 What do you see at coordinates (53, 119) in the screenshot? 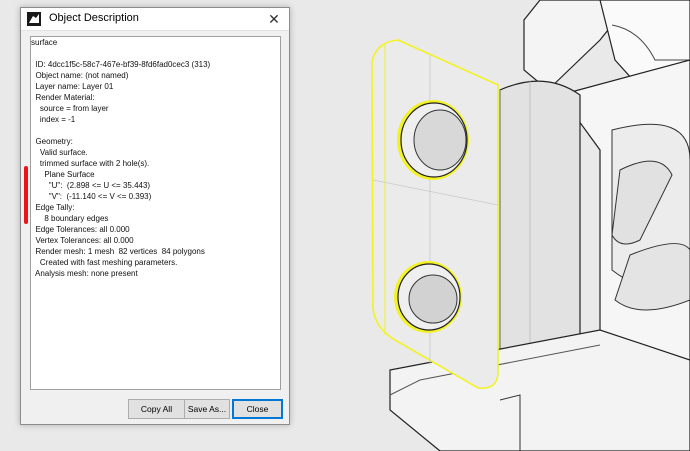
I see `description-line: index = -1` at bounding box center [53, 119].